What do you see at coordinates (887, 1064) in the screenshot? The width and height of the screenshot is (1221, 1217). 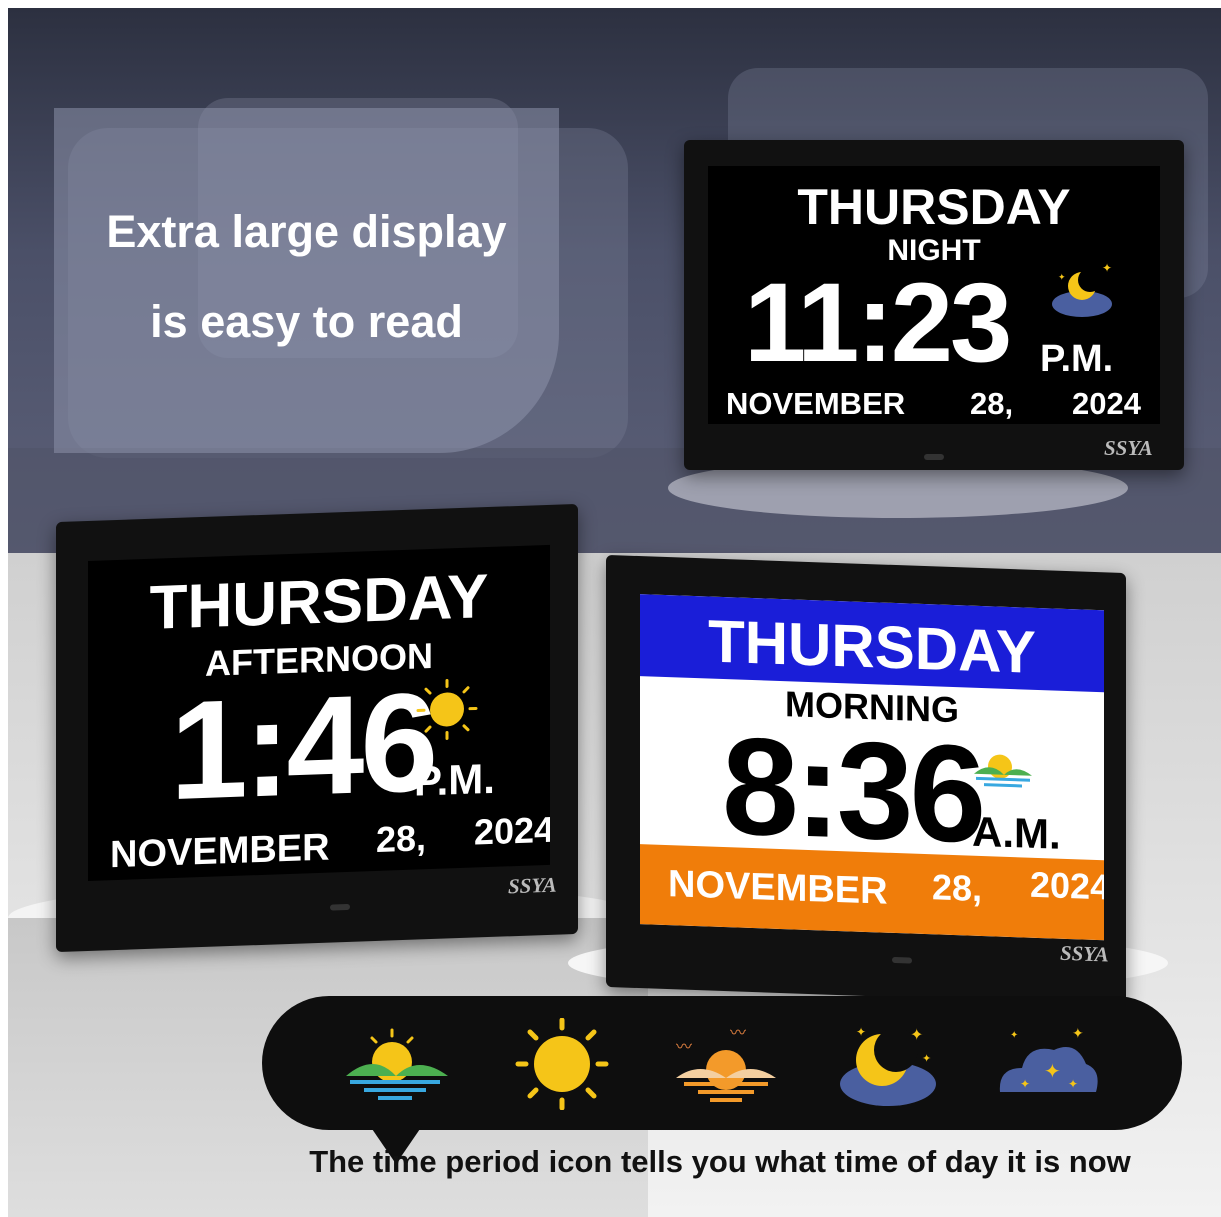 I see `moon-cloud-icon: ✦ ✦ ✦` at bounding box center [887, 1064].